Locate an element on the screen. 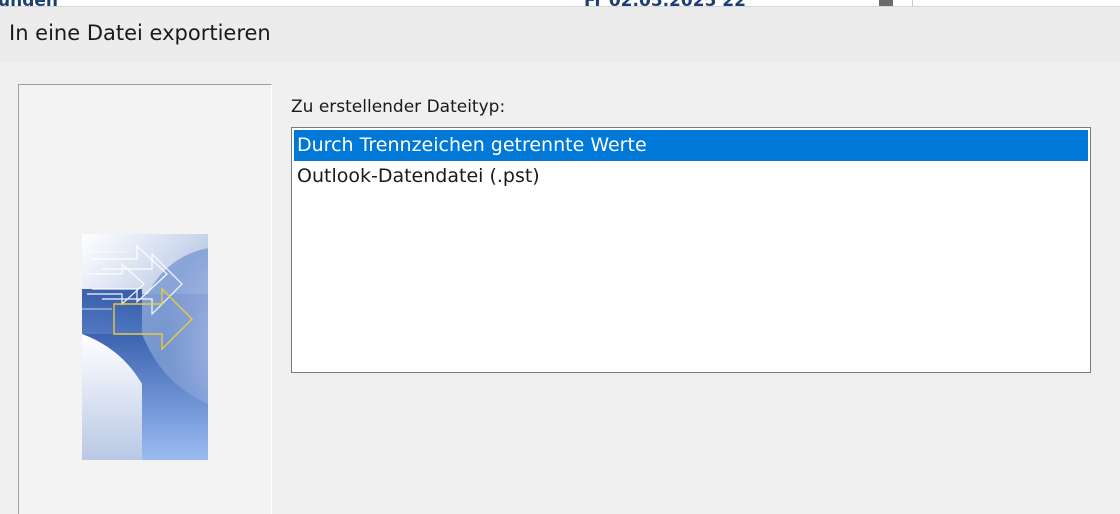 The image size is (1120, 514). filetype-item-csv: Durch Trennzeichen getrennte Werte is located at coordinates (691, 145).